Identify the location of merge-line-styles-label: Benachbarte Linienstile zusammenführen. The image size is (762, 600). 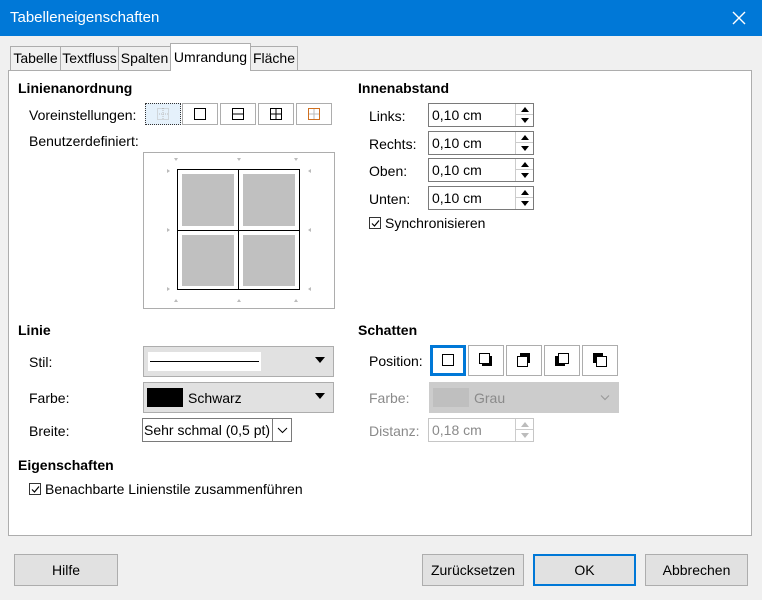
(174, 489).